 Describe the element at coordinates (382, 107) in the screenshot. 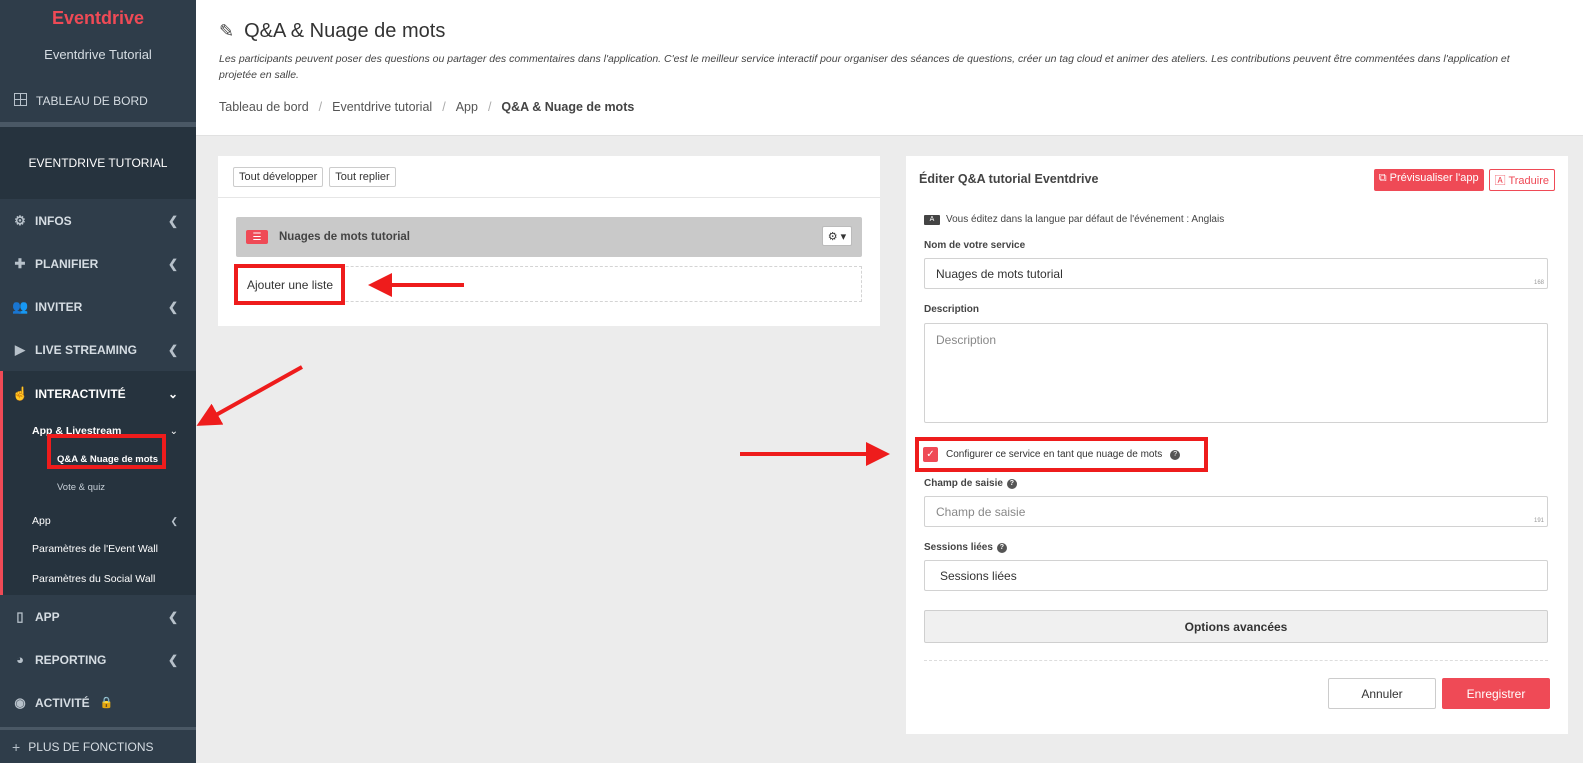

I see `breadcrumb-item: Eventdrive tutorial` at that location.